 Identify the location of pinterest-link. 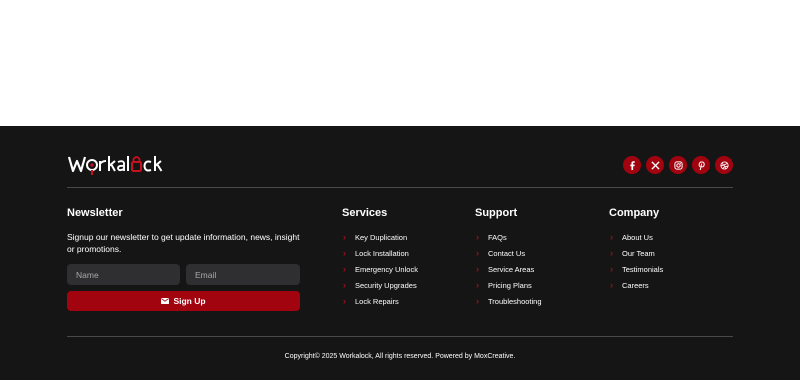
(701, 165).